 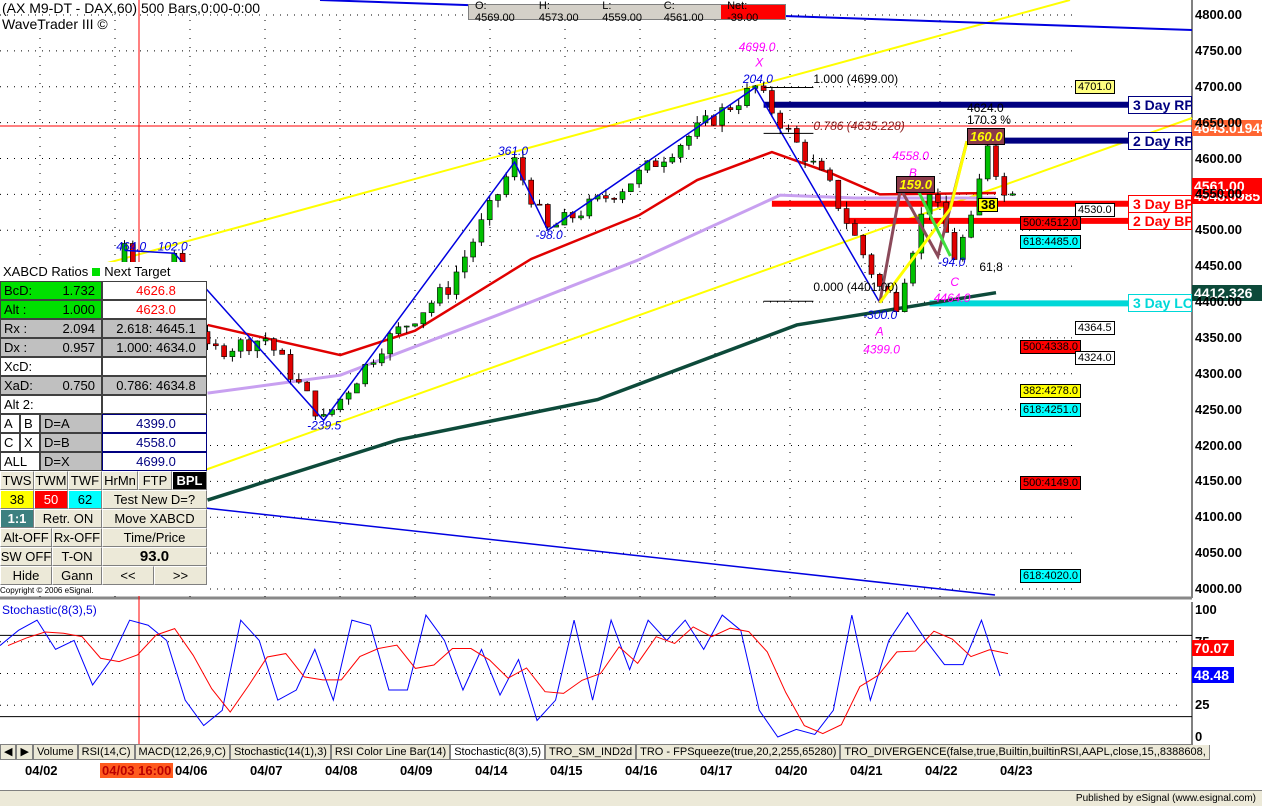 I want to click on swing-tag: 160.0, so click(x=986, y=136).